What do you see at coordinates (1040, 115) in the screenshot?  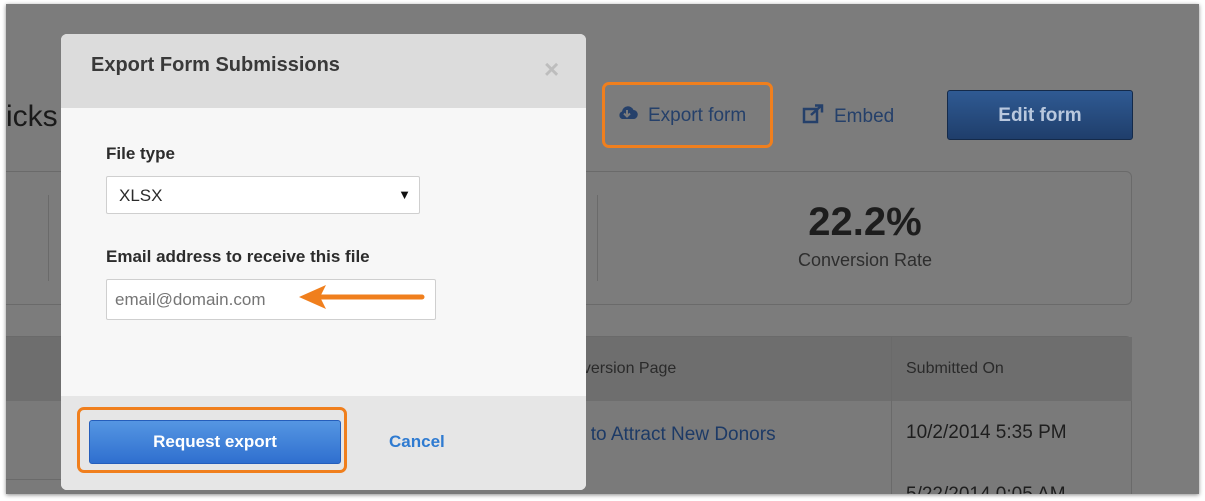 I see `edit-form-button: Edit form` at bounding box center [1040, 115].